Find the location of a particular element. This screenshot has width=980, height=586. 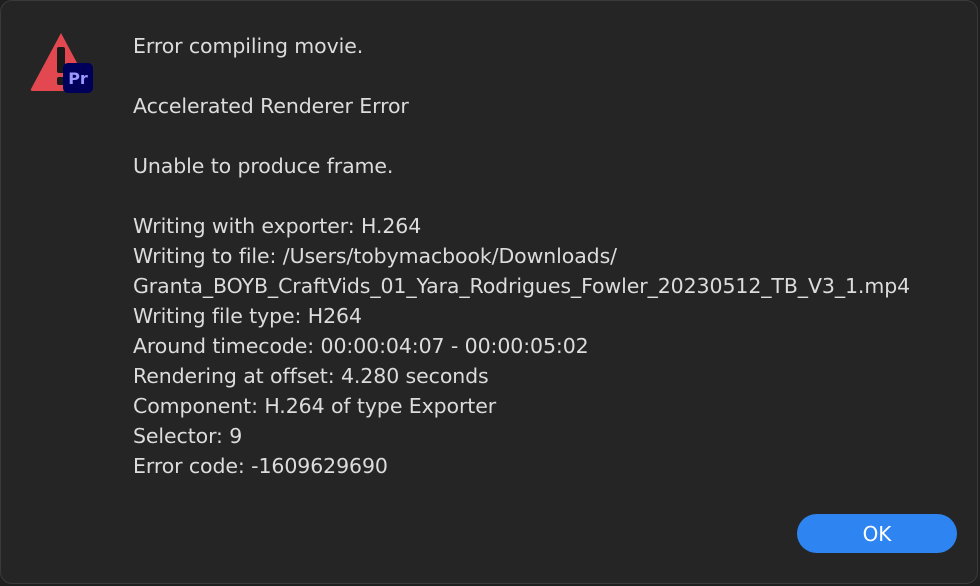

error-title: Error compiling movie. is located at coordinates (248, 46).